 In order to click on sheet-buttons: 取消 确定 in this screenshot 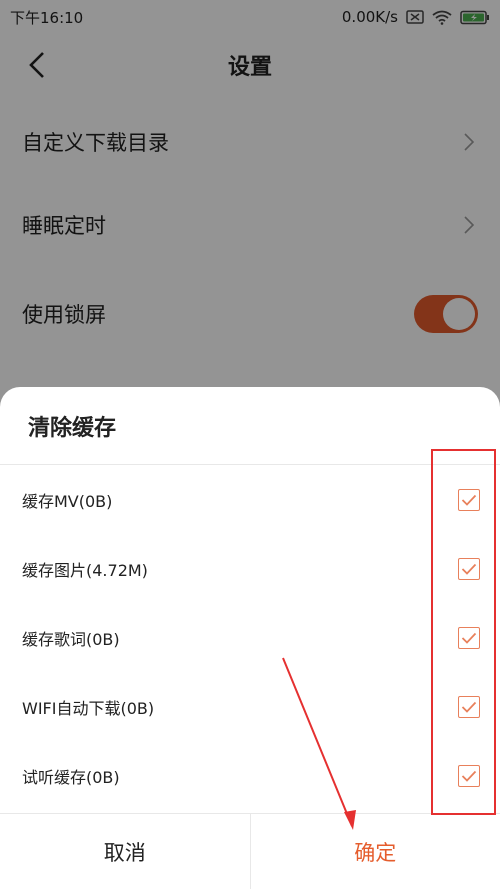, I will do `click(250, 851)`.